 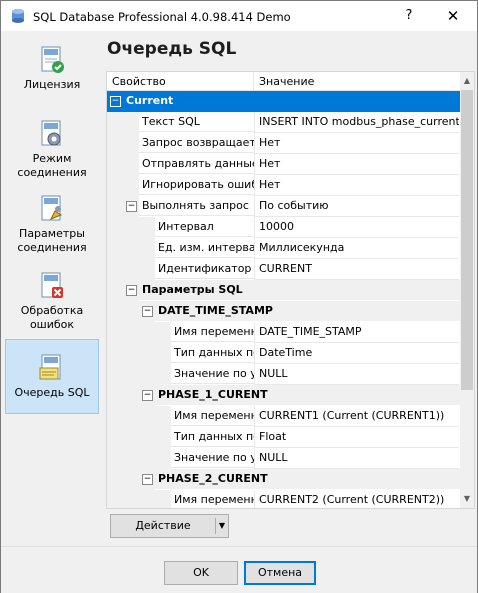 What do you see at coordinates (307, 311) in the screenshot?
I see `property-name: DATE_TIME_STAMP` at bounding box center [307, 311].